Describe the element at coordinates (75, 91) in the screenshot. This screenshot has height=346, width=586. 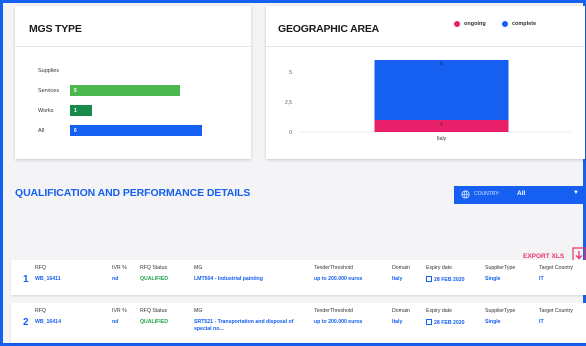
I see `bar-value-services: 5` at that location.